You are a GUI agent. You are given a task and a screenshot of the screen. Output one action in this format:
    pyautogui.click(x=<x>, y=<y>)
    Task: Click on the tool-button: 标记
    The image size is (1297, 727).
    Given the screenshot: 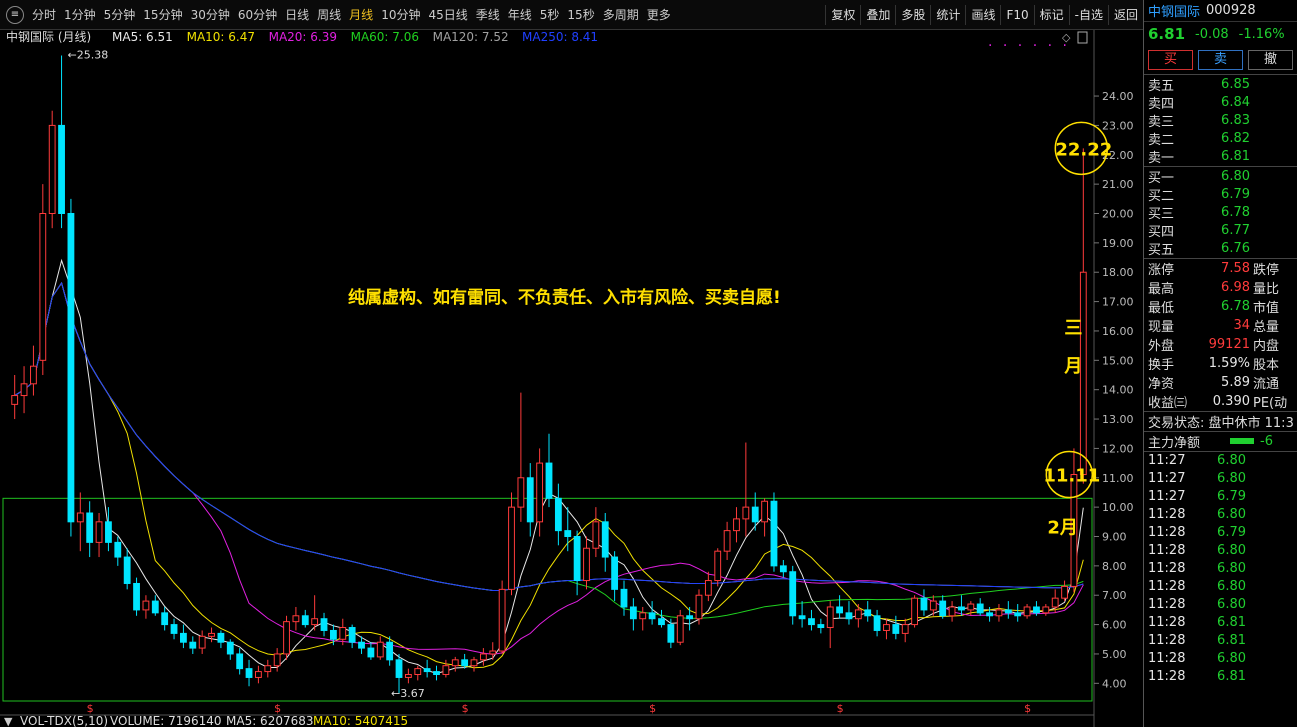 What is the action you would take?
    pyautogui.click(x=1051, y=14)
    